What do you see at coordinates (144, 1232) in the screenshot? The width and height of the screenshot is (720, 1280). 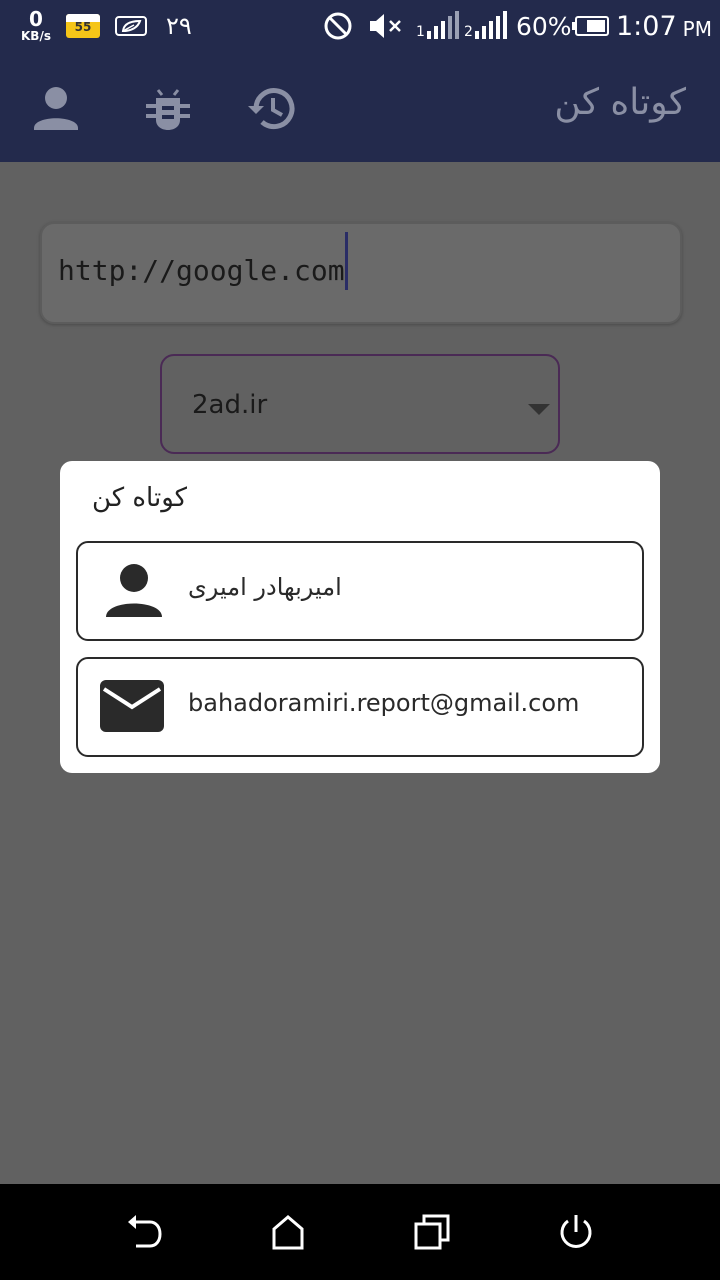 I see `back-icon` at bounding box center [144, 1232].